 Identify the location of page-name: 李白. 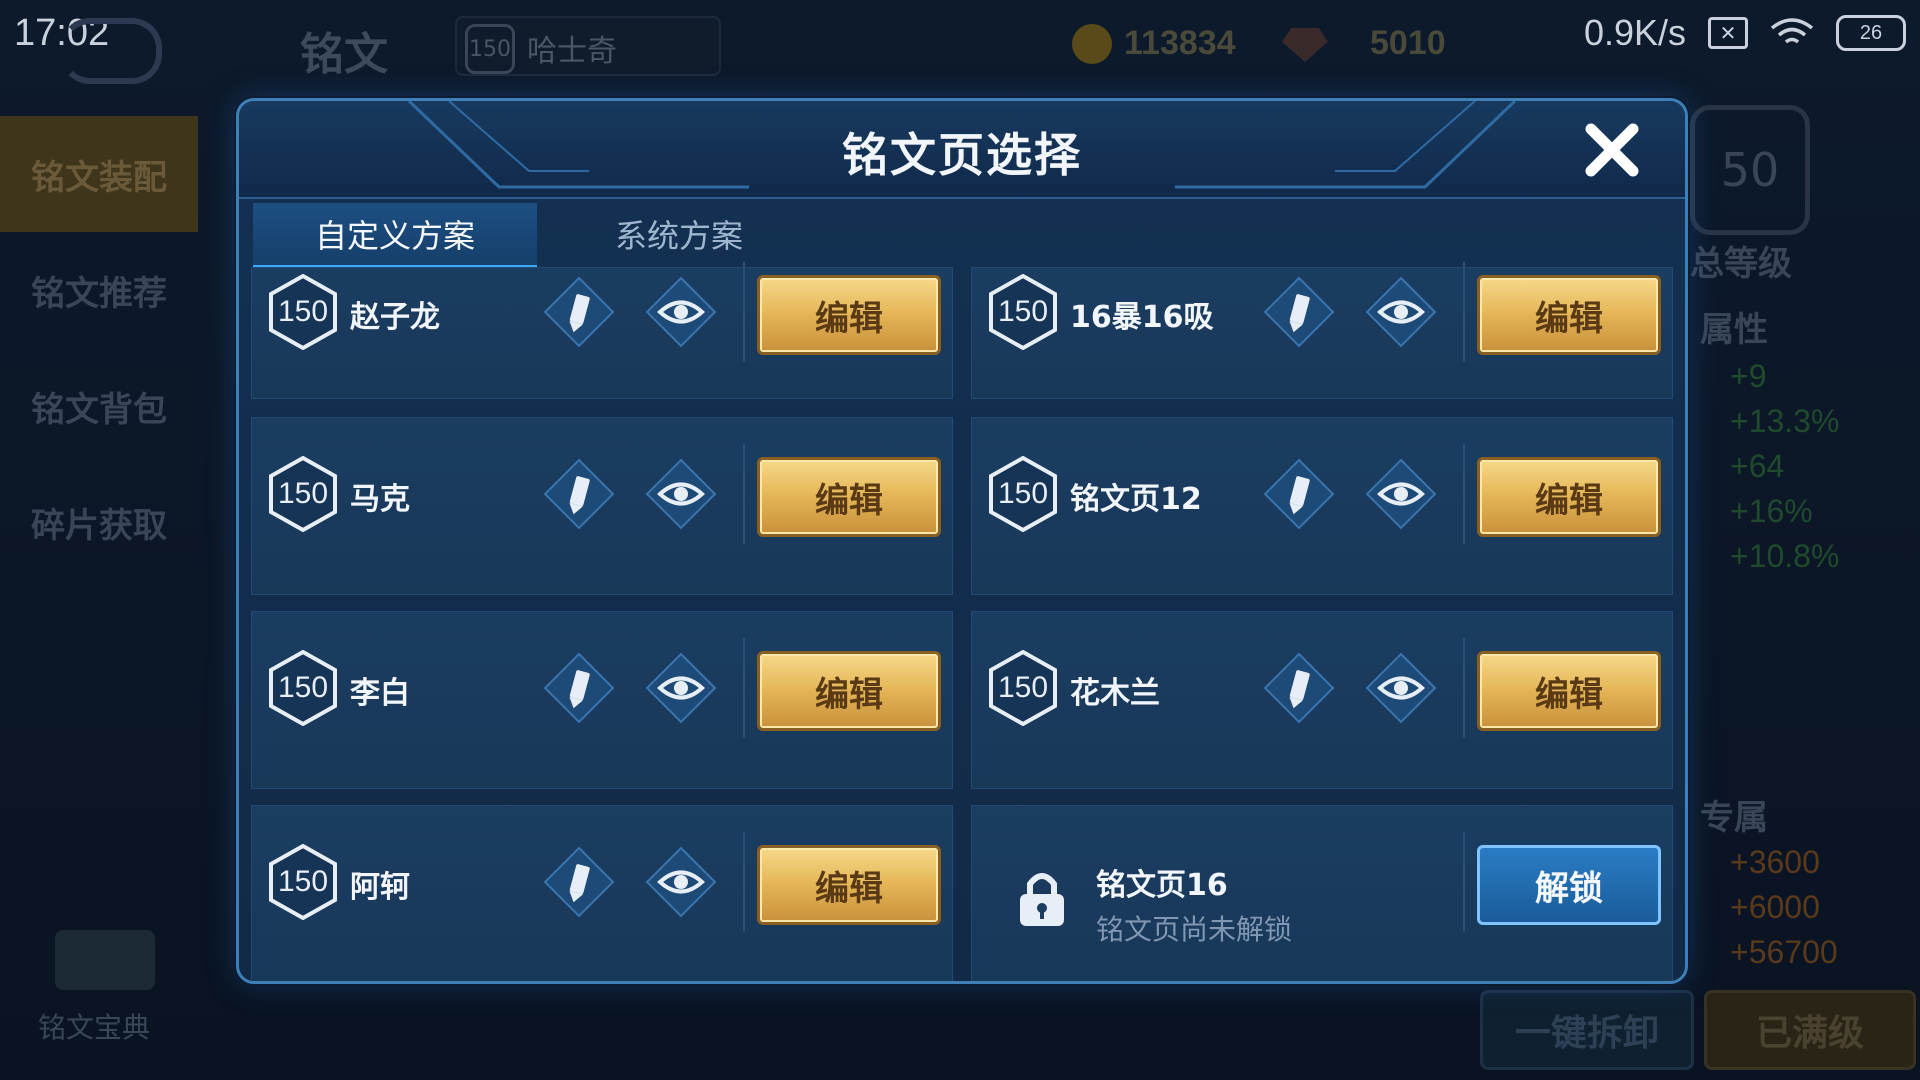
(380, 693).